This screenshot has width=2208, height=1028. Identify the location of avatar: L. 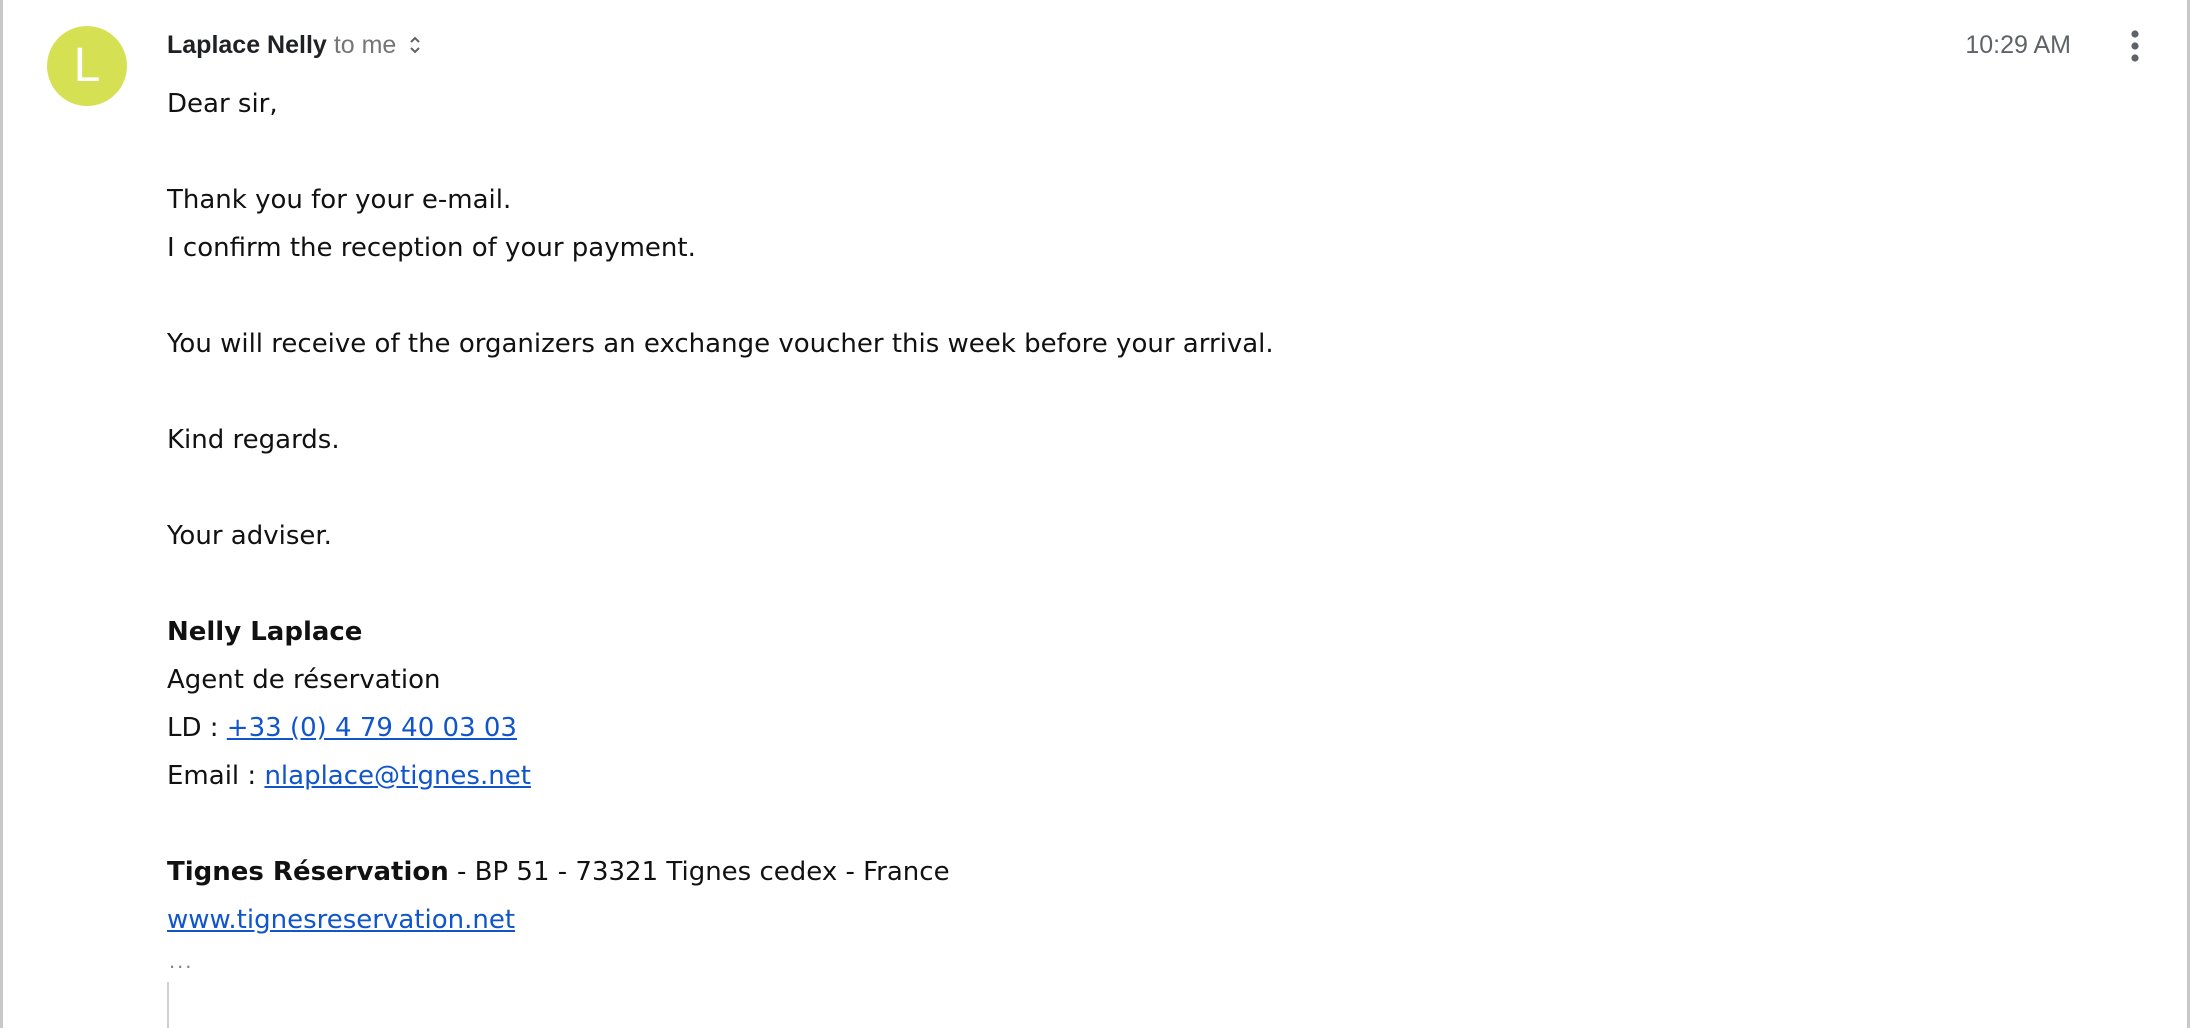
(87, 66).